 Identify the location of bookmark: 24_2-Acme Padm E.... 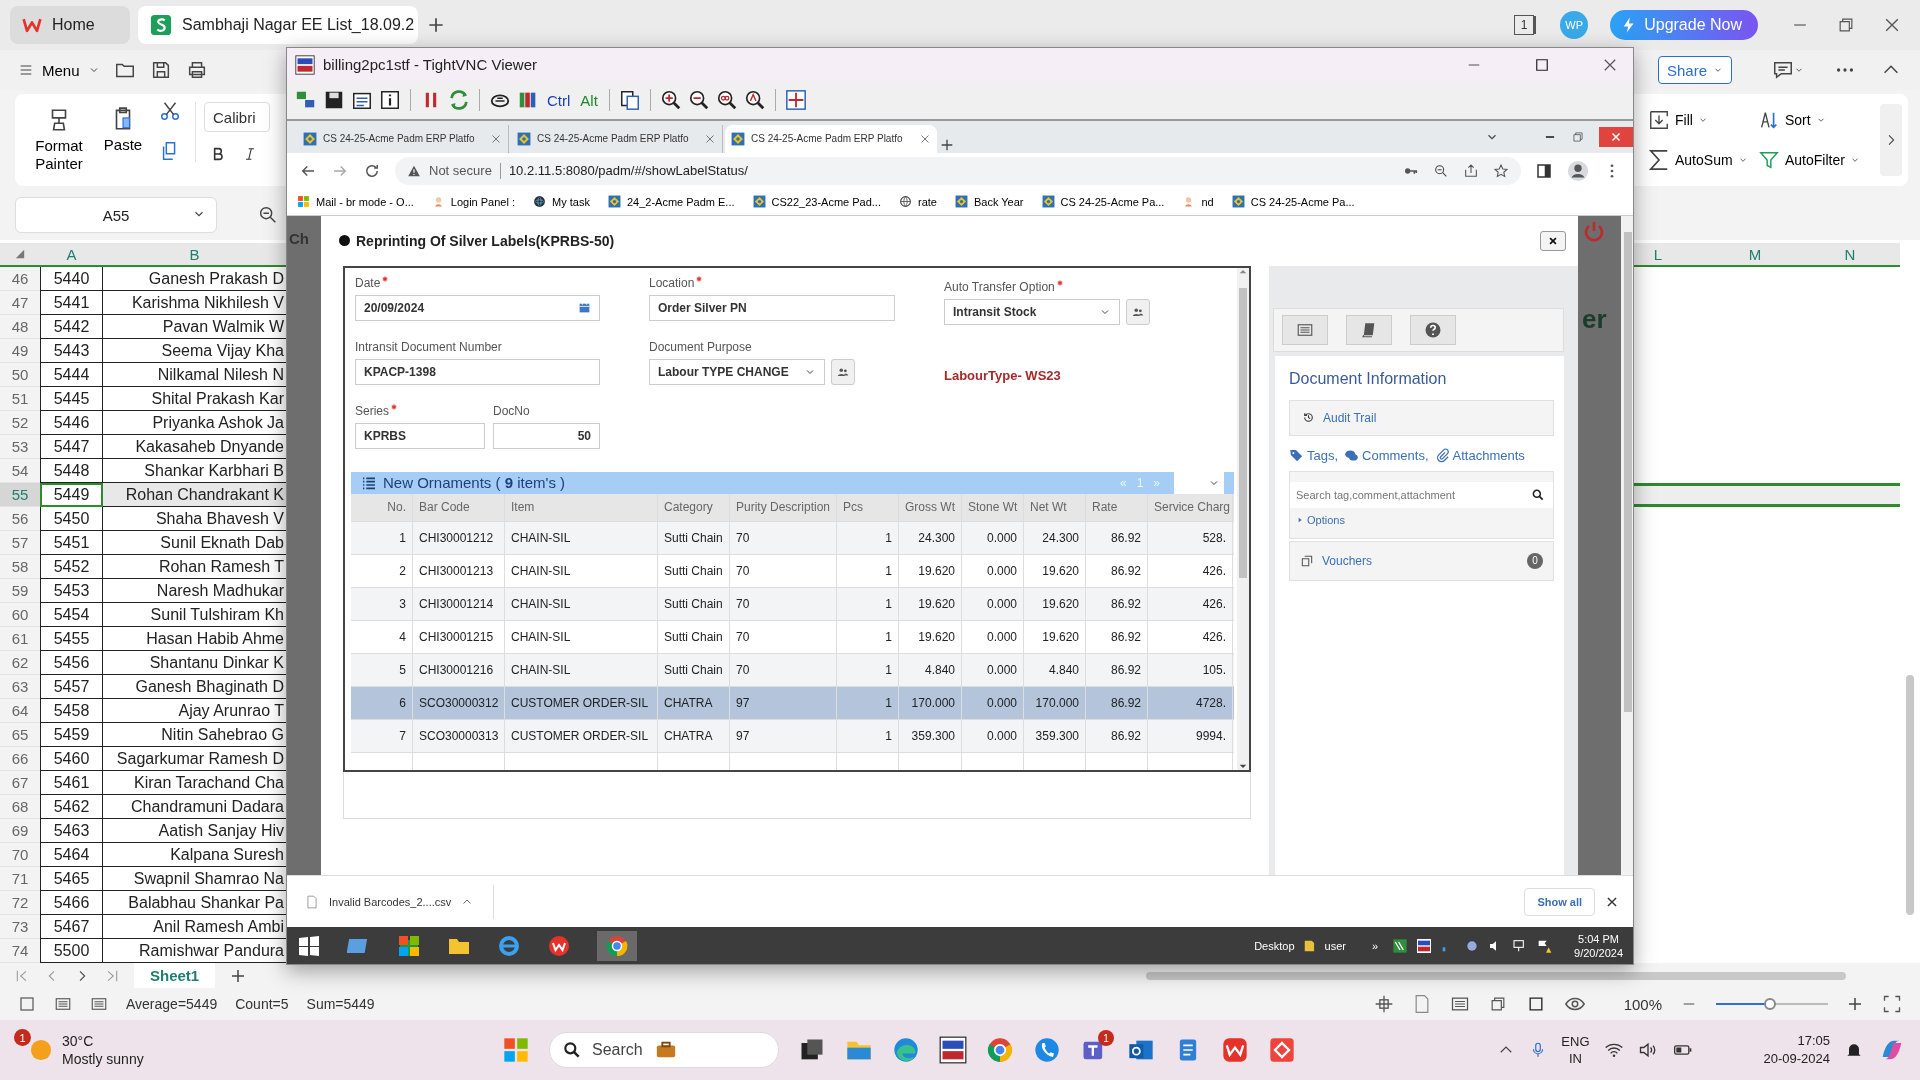
(671, 202).